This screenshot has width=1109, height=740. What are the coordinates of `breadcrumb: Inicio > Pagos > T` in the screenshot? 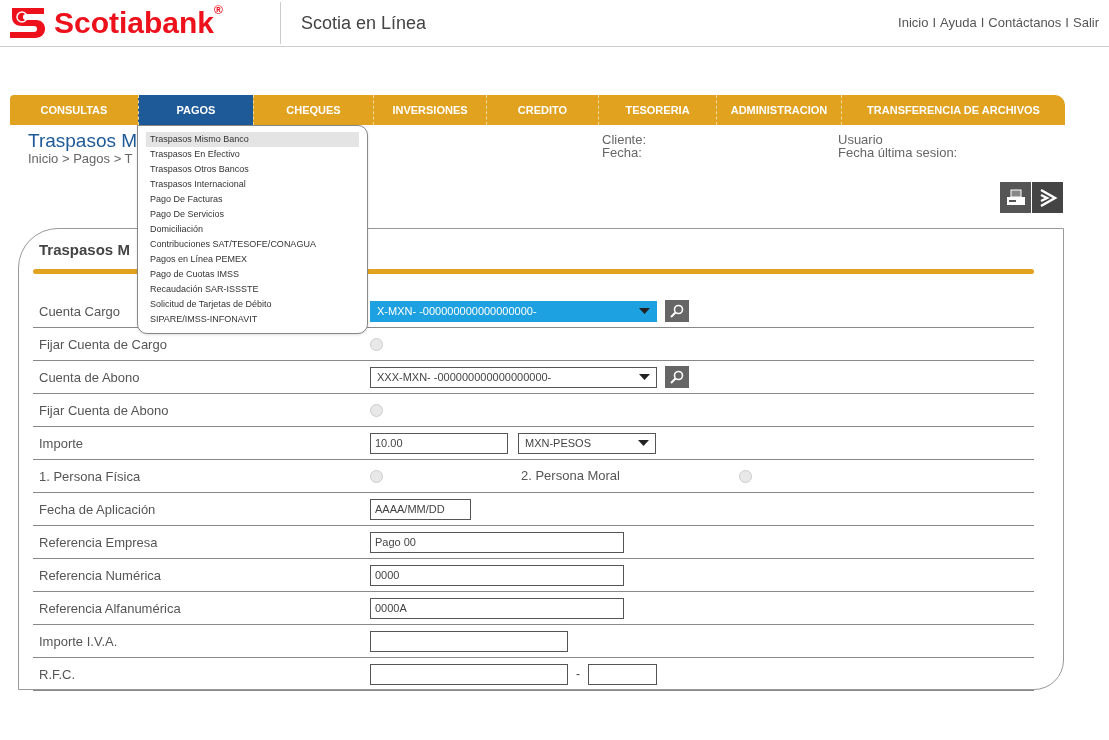 It's located at (81, 159).